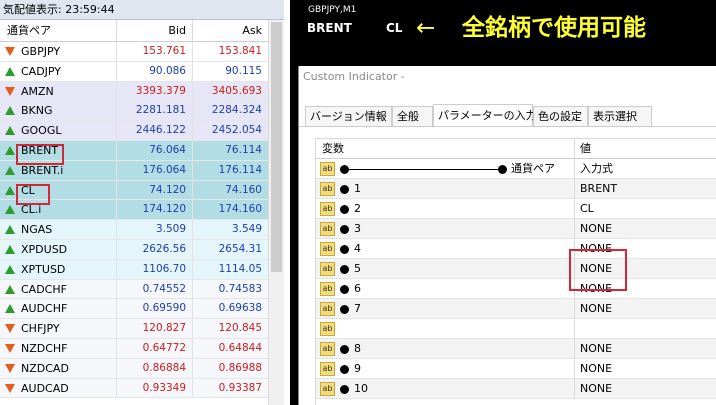 The image size is (716, 405). Describe the element at coordinates (357, 208) in the screenshot. I see `parameter-name: 2` at that location.